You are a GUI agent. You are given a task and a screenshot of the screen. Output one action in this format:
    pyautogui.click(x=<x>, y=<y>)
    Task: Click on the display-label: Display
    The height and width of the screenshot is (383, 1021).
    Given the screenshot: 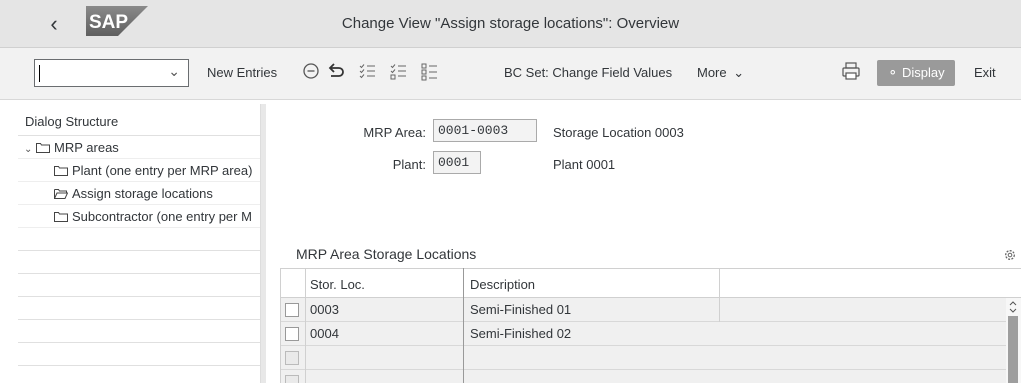 What is the action you would take?
    pyautogui.click(x=923, y=72)
    